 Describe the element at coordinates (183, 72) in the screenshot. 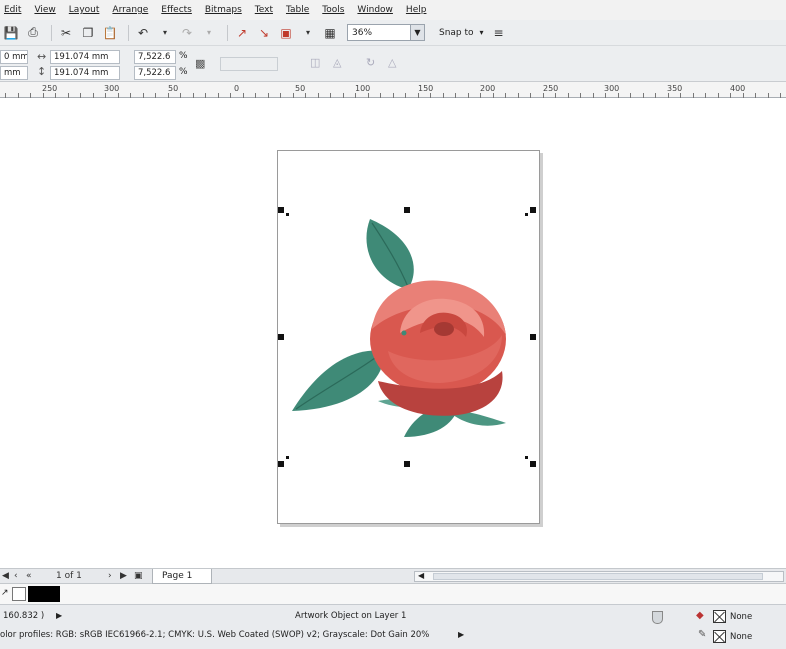

I see `percent-label: %` at that location.